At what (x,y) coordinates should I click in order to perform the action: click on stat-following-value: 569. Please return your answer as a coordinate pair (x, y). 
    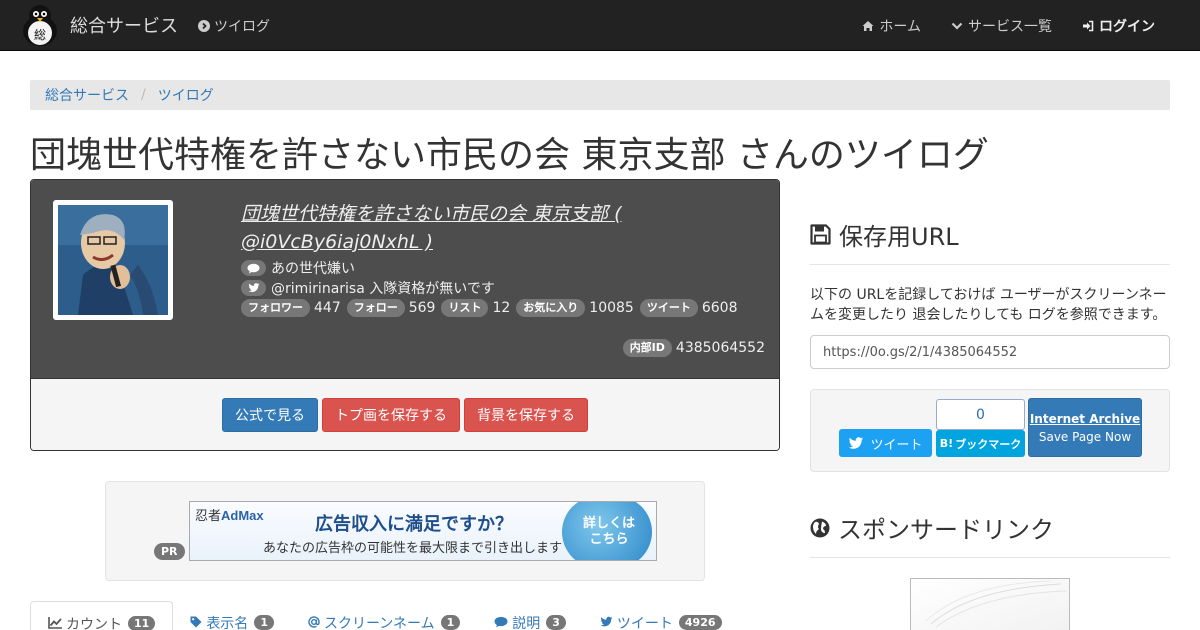
    Looking at the image, I should click on (422, 308).